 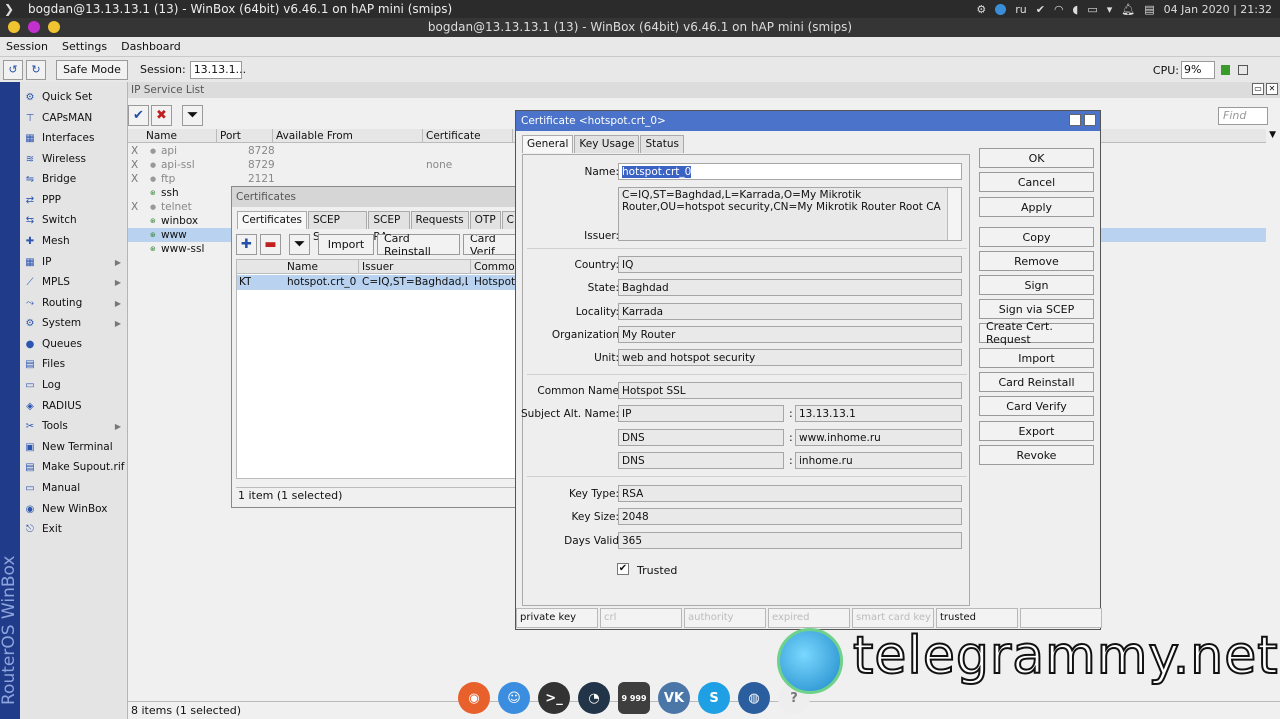 I want to click on tab-otp: OTP, so click(x=485, y=220).